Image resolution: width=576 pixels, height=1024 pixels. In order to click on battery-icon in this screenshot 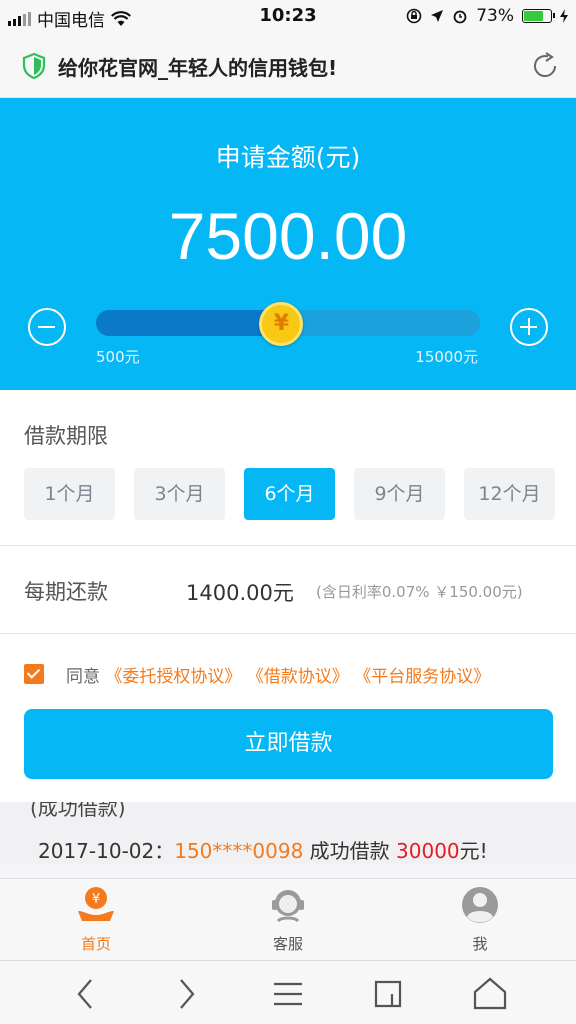, I will do `click(538, 16)`.